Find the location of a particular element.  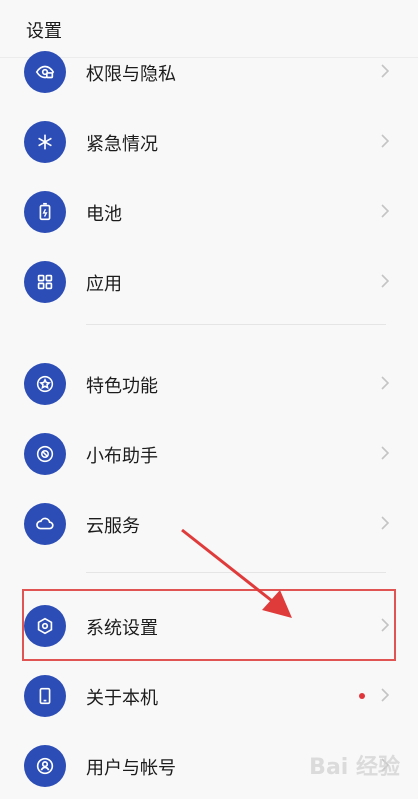

watermark-logo: Bai 经验 is located at coordinates (354, 767).